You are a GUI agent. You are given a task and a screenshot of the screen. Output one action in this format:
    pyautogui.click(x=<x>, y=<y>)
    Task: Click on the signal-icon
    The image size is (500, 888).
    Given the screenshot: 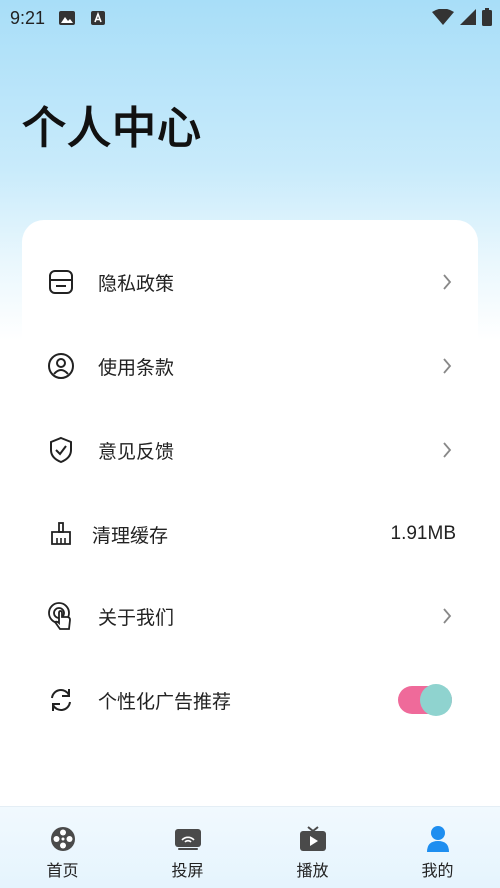 What is the action you would take?
    pyautogui.click(x=468, y=19)
    